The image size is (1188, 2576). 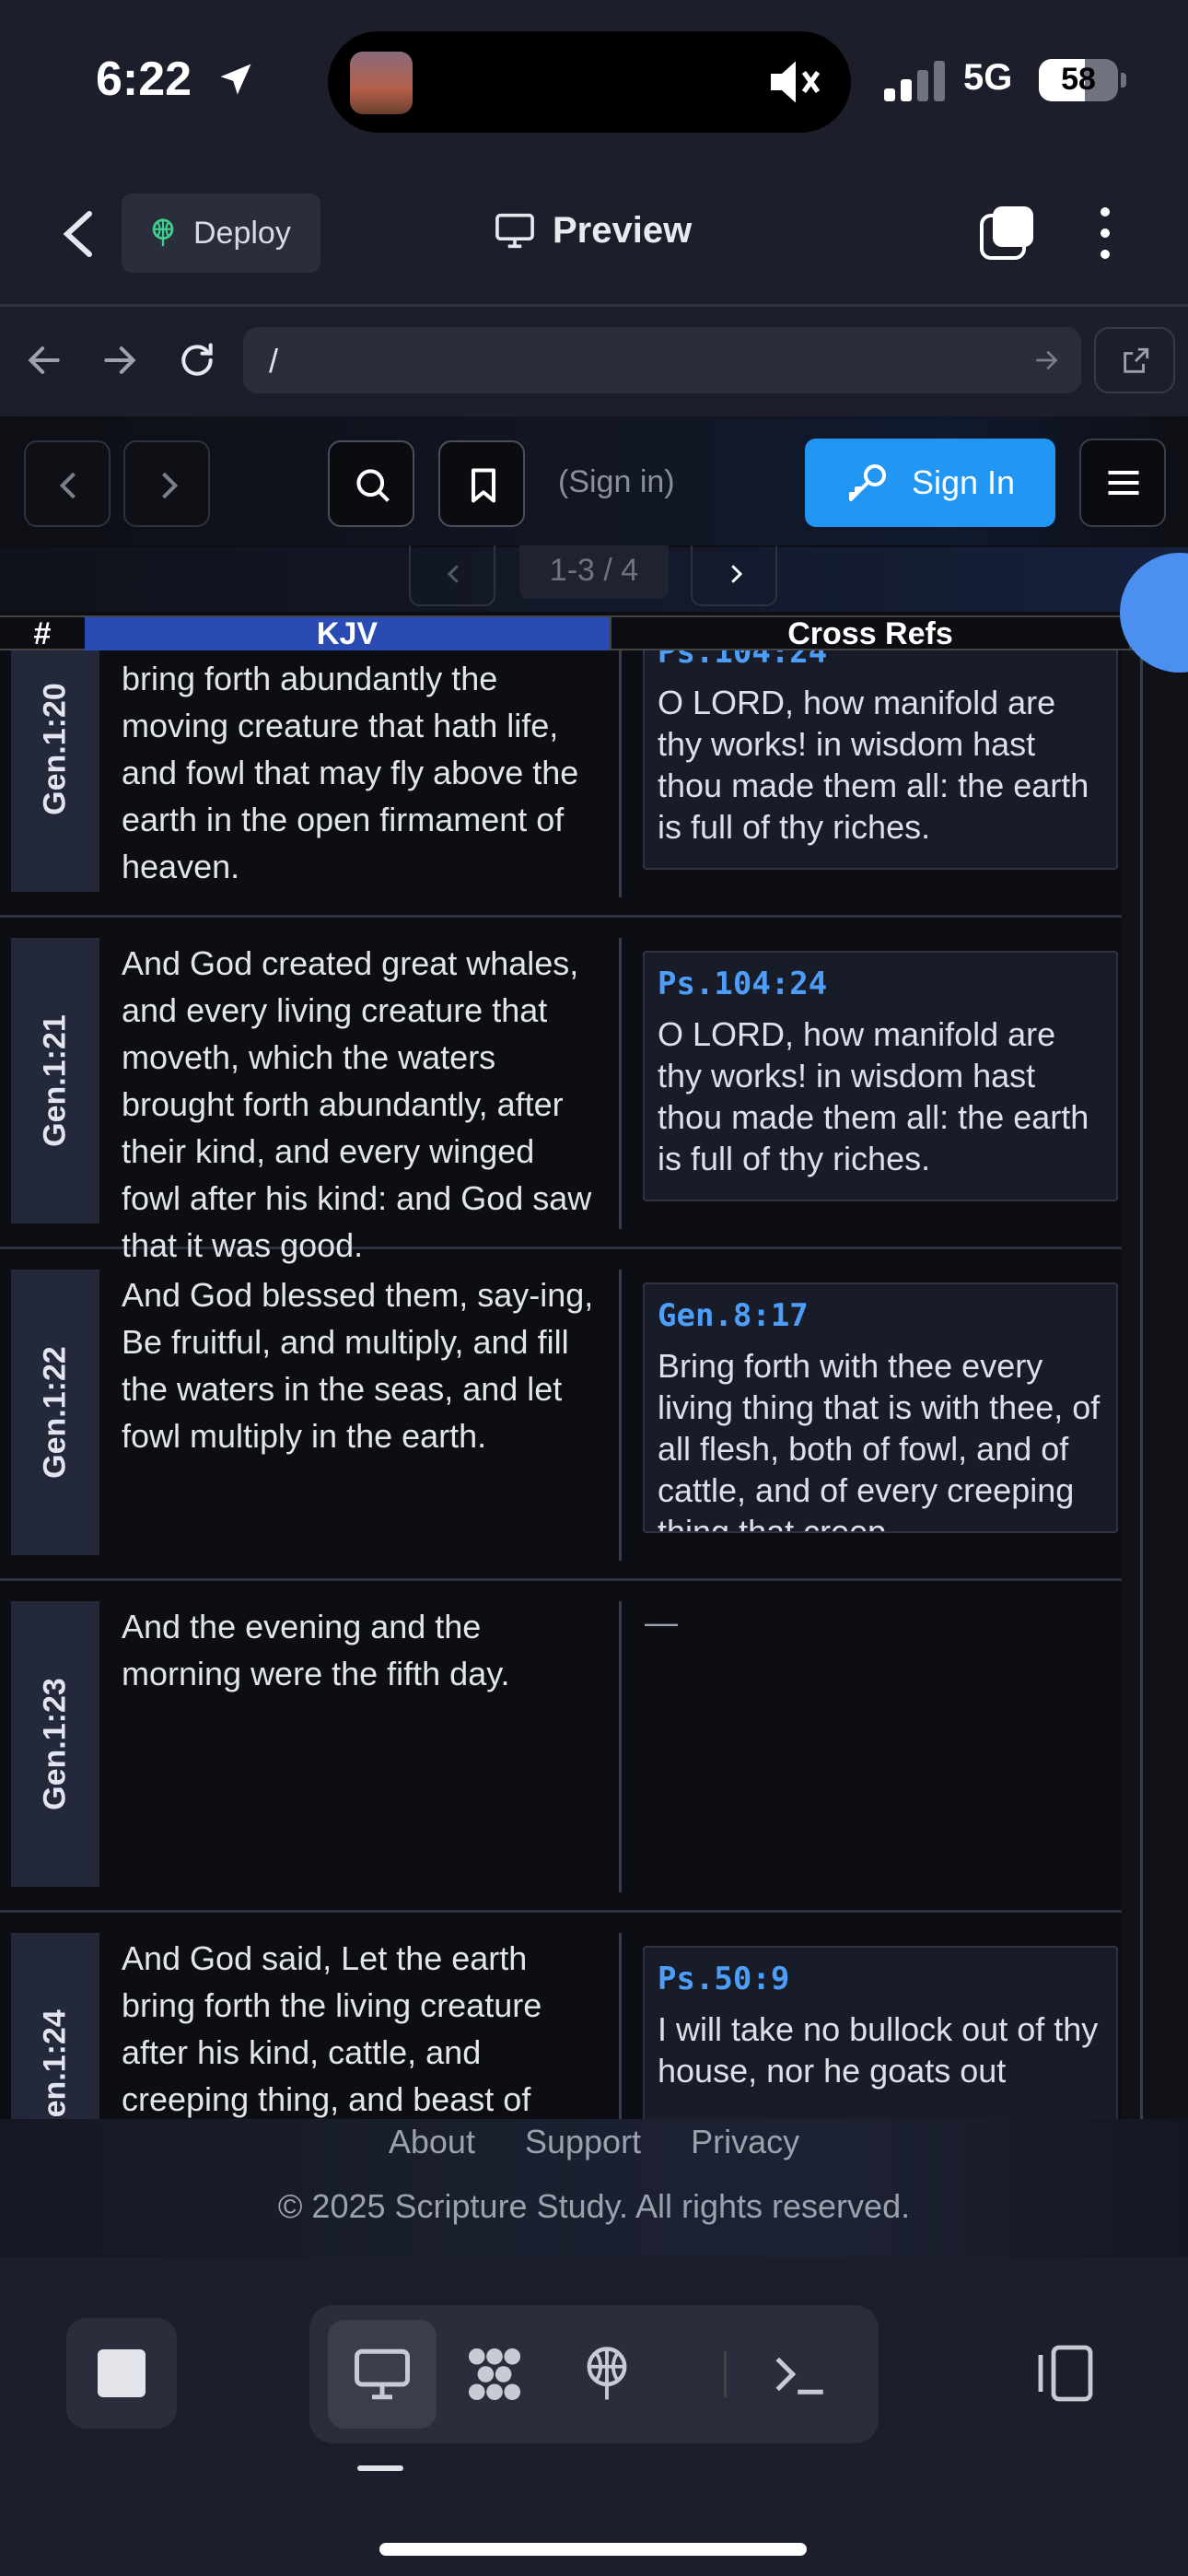 I want to click on terminal-button, so click(x=800, y=2374).